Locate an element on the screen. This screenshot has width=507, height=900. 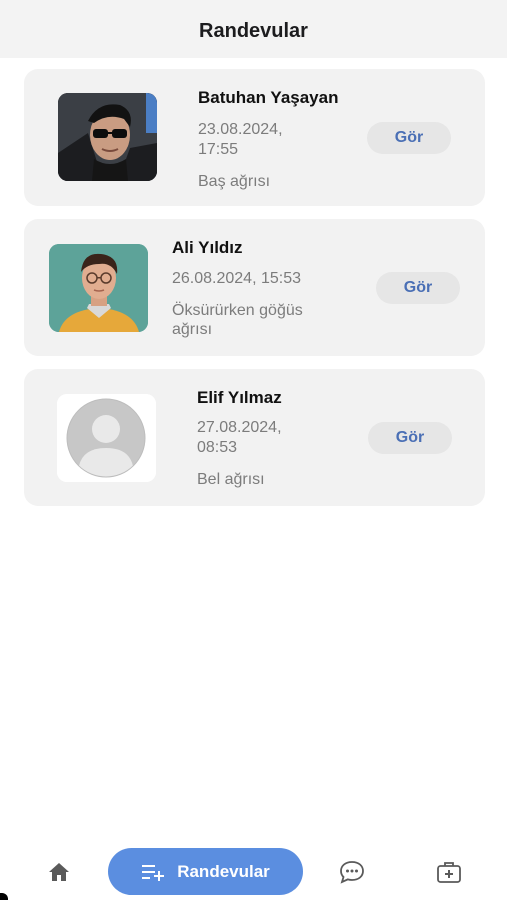
tab-appointments-label: Randevular is located at coordinates (223, 871).